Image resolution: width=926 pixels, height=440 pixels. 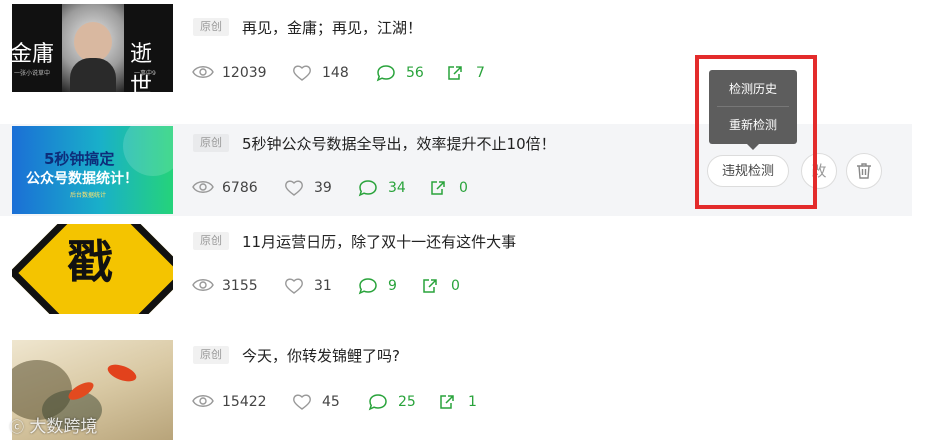 I want to click on article-title: 5秒钟公众号数据全导出，效率提升不止10倍！, so click(x=399, y=143).